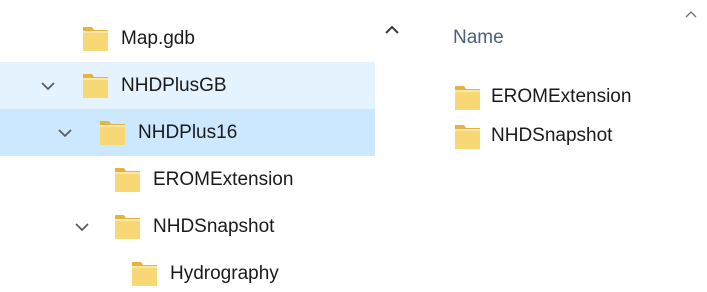  I want to click on tree-item-hydrography: Hydrography, so click(187, 271).